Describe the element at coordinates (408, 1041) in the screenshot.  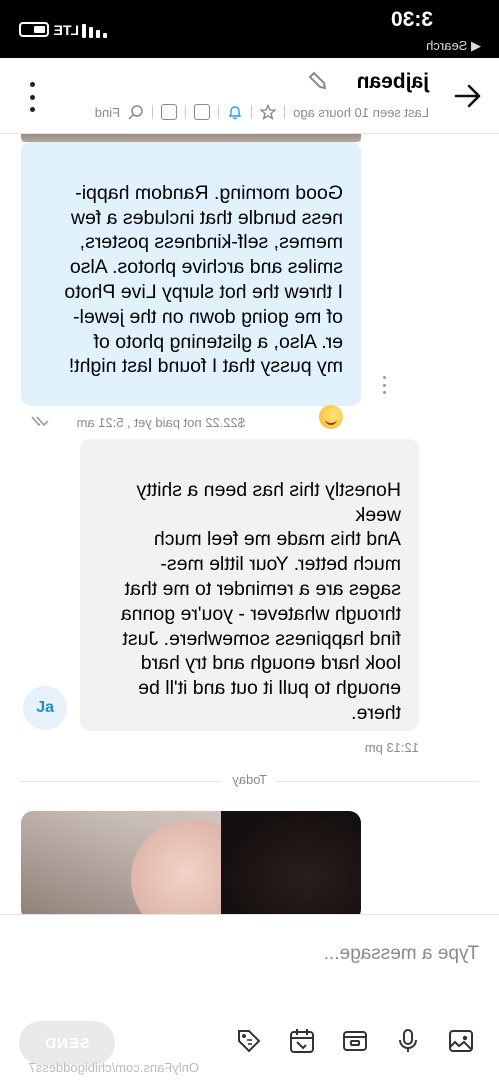
I see `microphone-icon` at that location.